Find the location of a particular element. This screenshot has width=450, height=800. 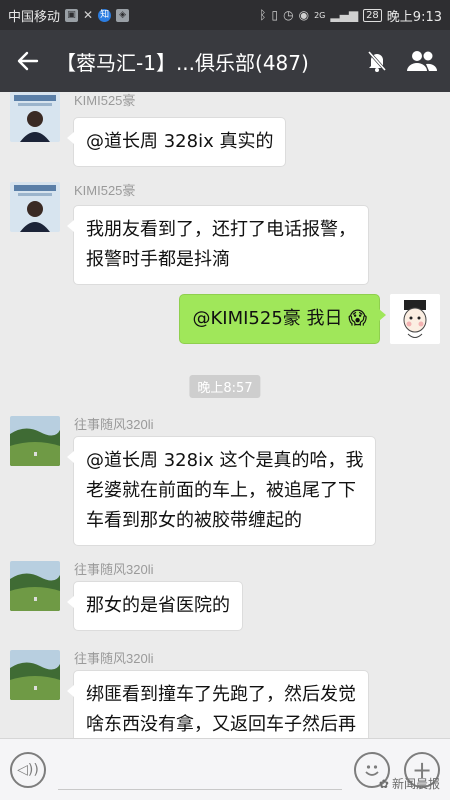

signal-icon: ▂▄▆ is located at coordinates (344, 15).